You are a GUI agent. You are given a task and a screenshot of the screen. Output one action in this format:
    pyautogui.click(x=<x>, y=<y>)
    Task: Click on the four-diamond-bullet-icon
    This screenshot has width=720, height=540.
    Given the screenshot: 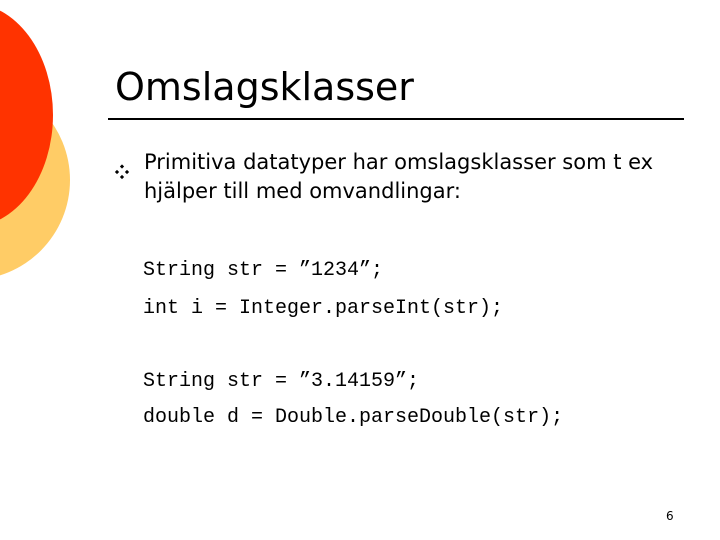 What is the action you would take?
    pyautogui.click(x=122, y=172)
    